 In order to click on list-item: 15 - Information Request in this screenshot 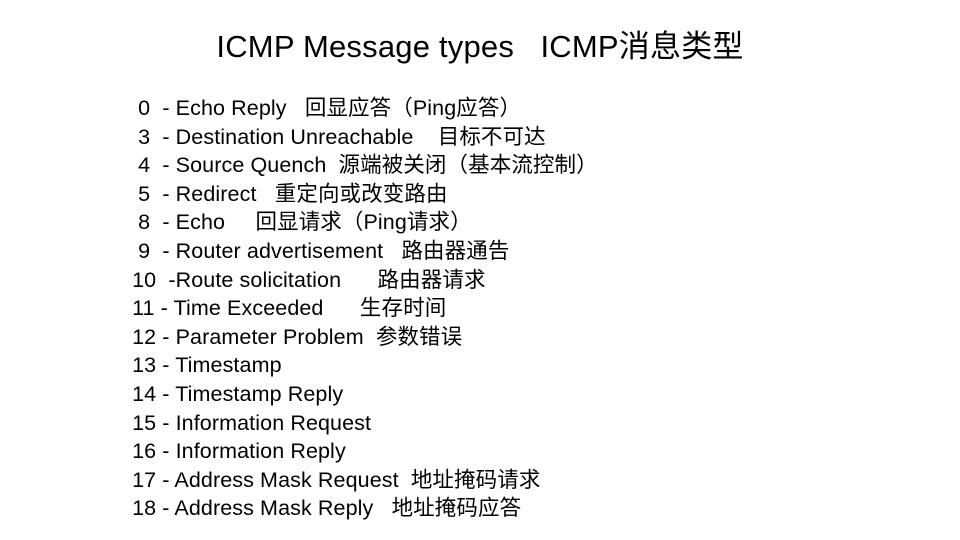, I will do `click(249, 422)`.